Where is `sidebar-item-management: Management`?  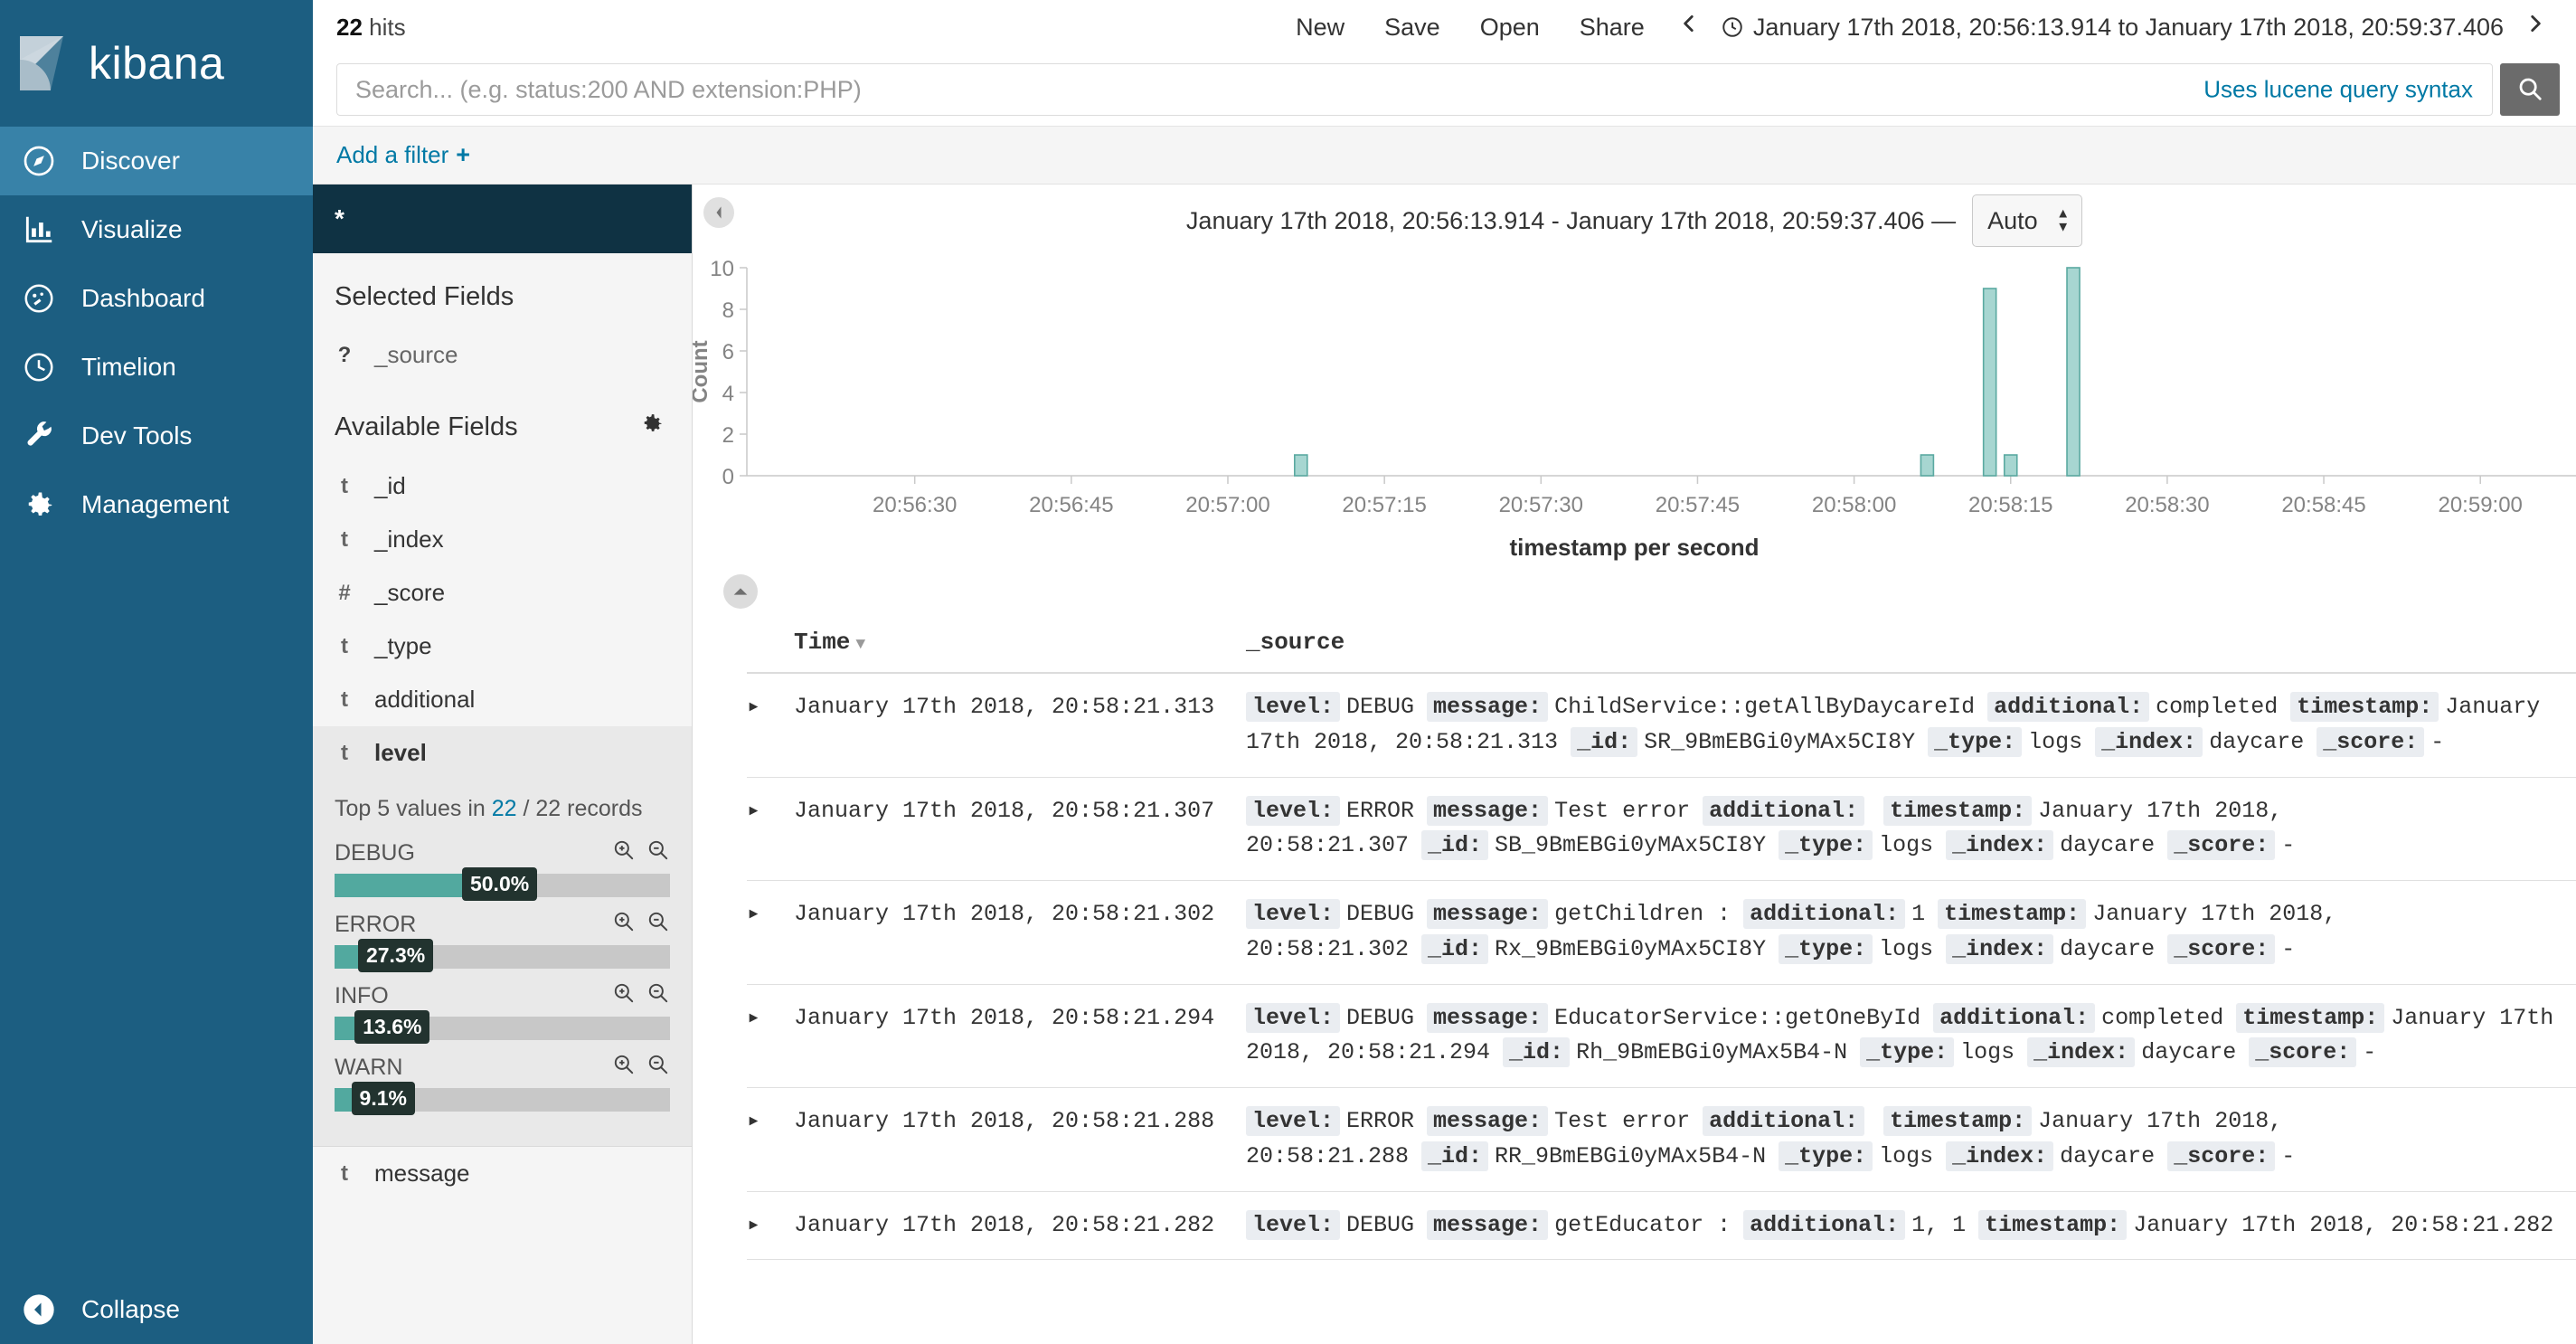
sidebar-item-management: Management is located at coordinates (156, 504).